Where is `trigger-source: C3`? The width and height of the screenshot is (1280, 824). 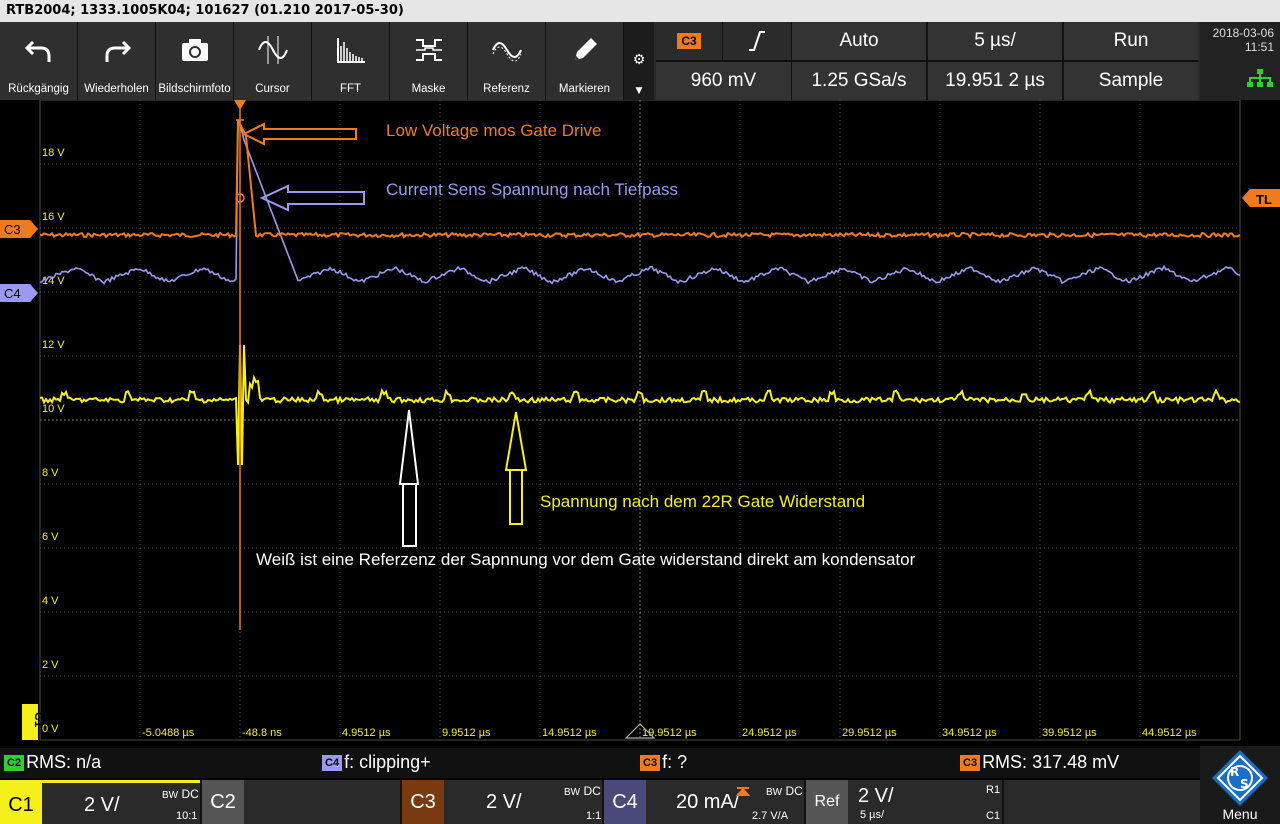
trigger-source: C3 is located at coordinates (689, 41).